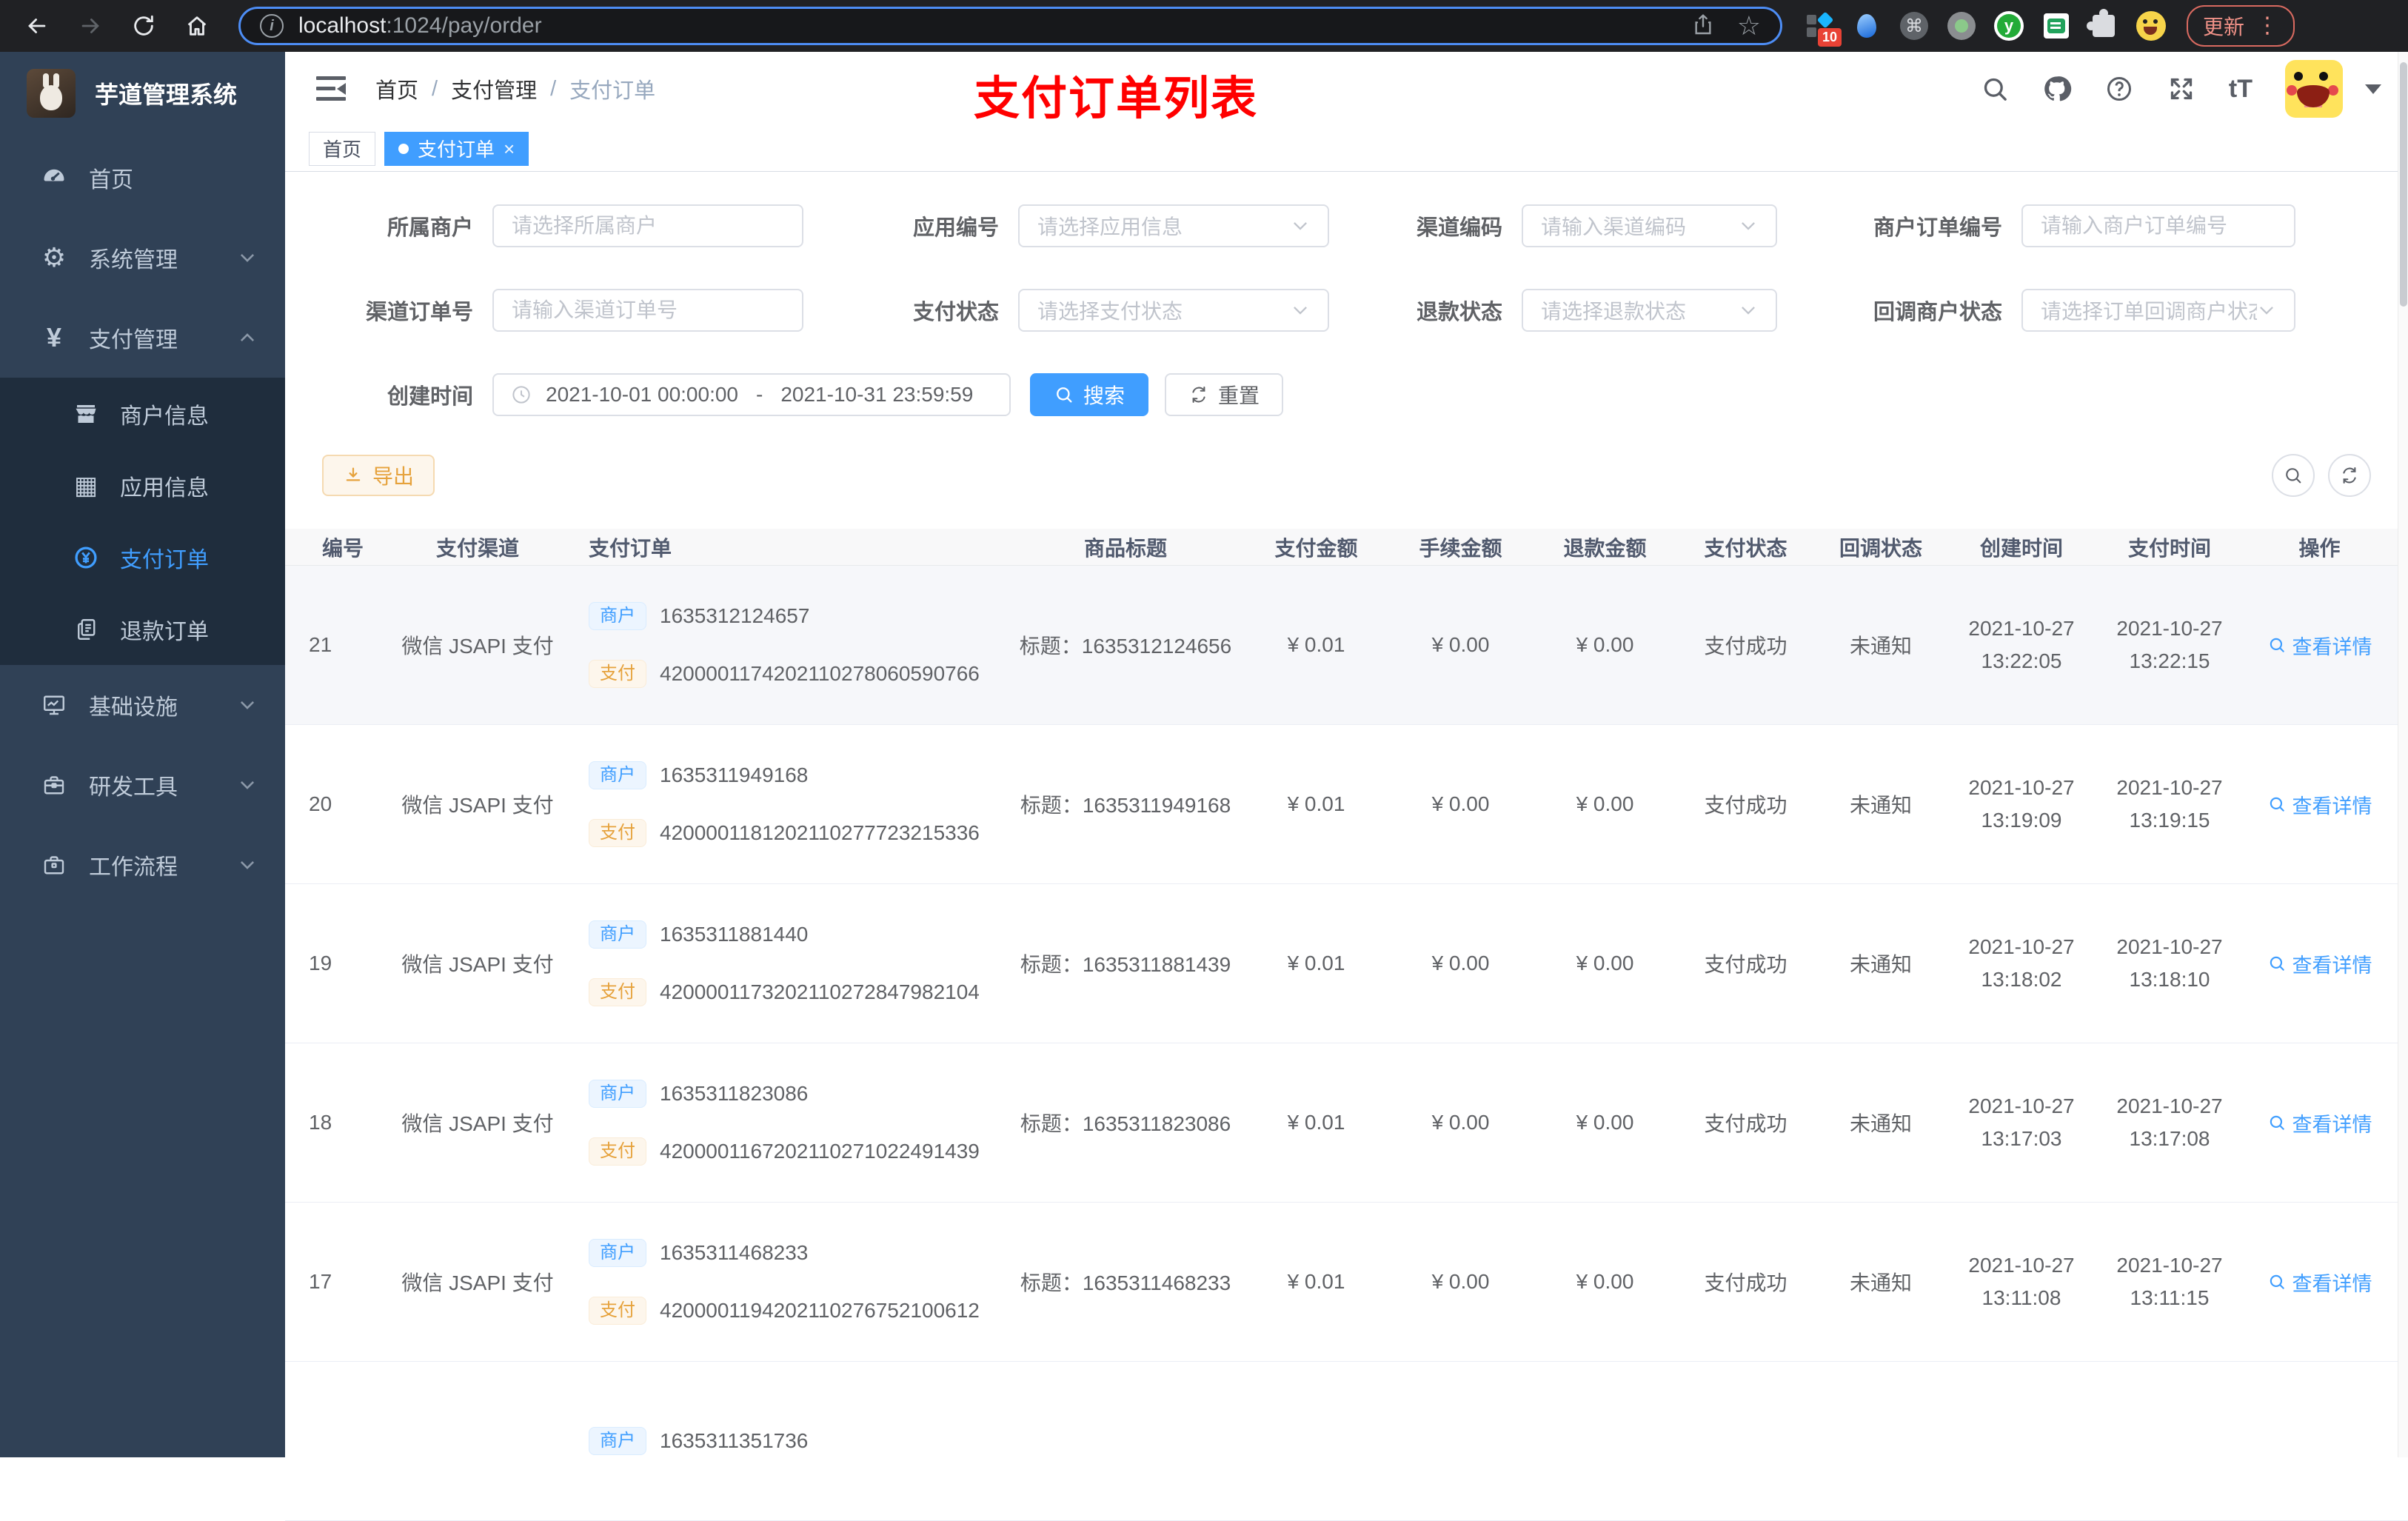 This screenshot has height=1521, width=2408. Describe the element at coordinates (1605, 644) in the screenshot. I see `refund-amount-cell: ¥ 0.00` at that location.